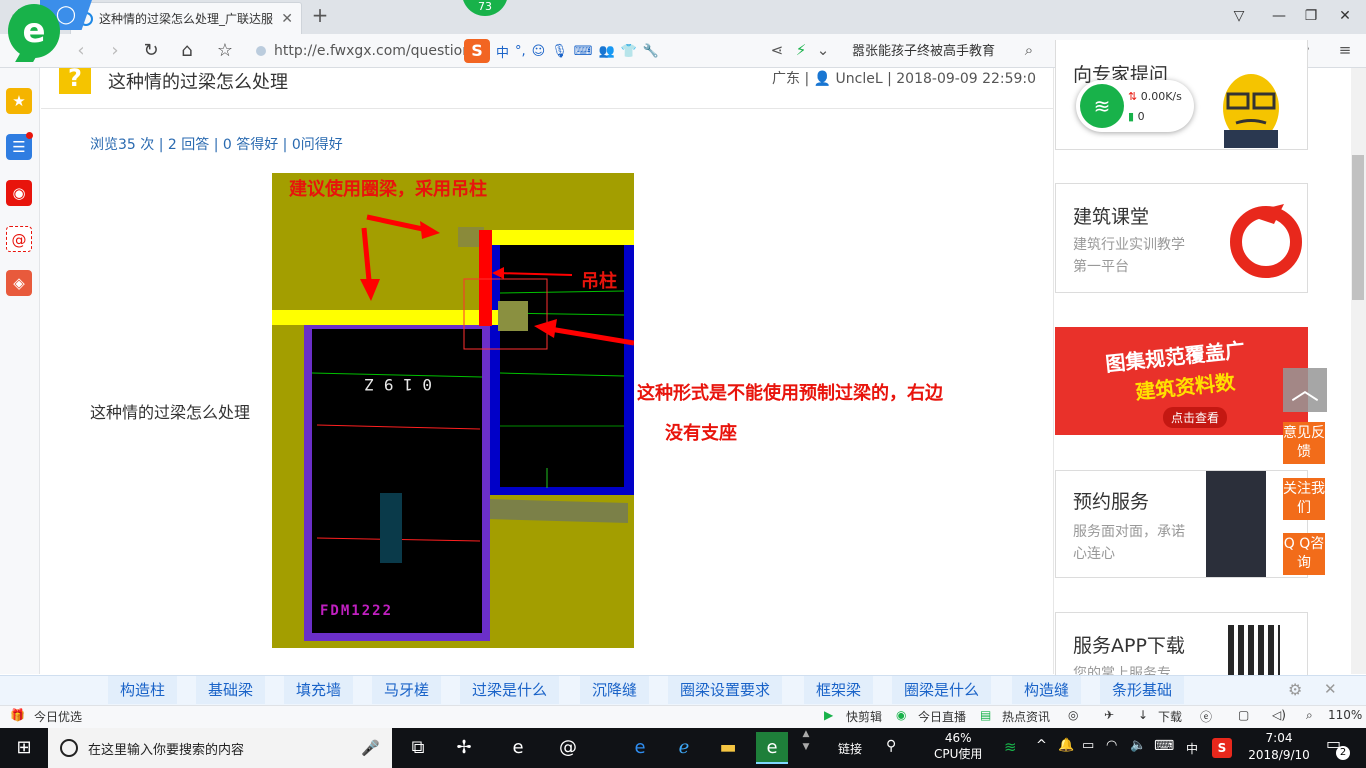 The width and height of the screenshot is (1366, 768). What do you see at coordinates (651, 51) in the screenshot?
I see `ime-tools-icon: 🔧` at bounding box center [651, 51].